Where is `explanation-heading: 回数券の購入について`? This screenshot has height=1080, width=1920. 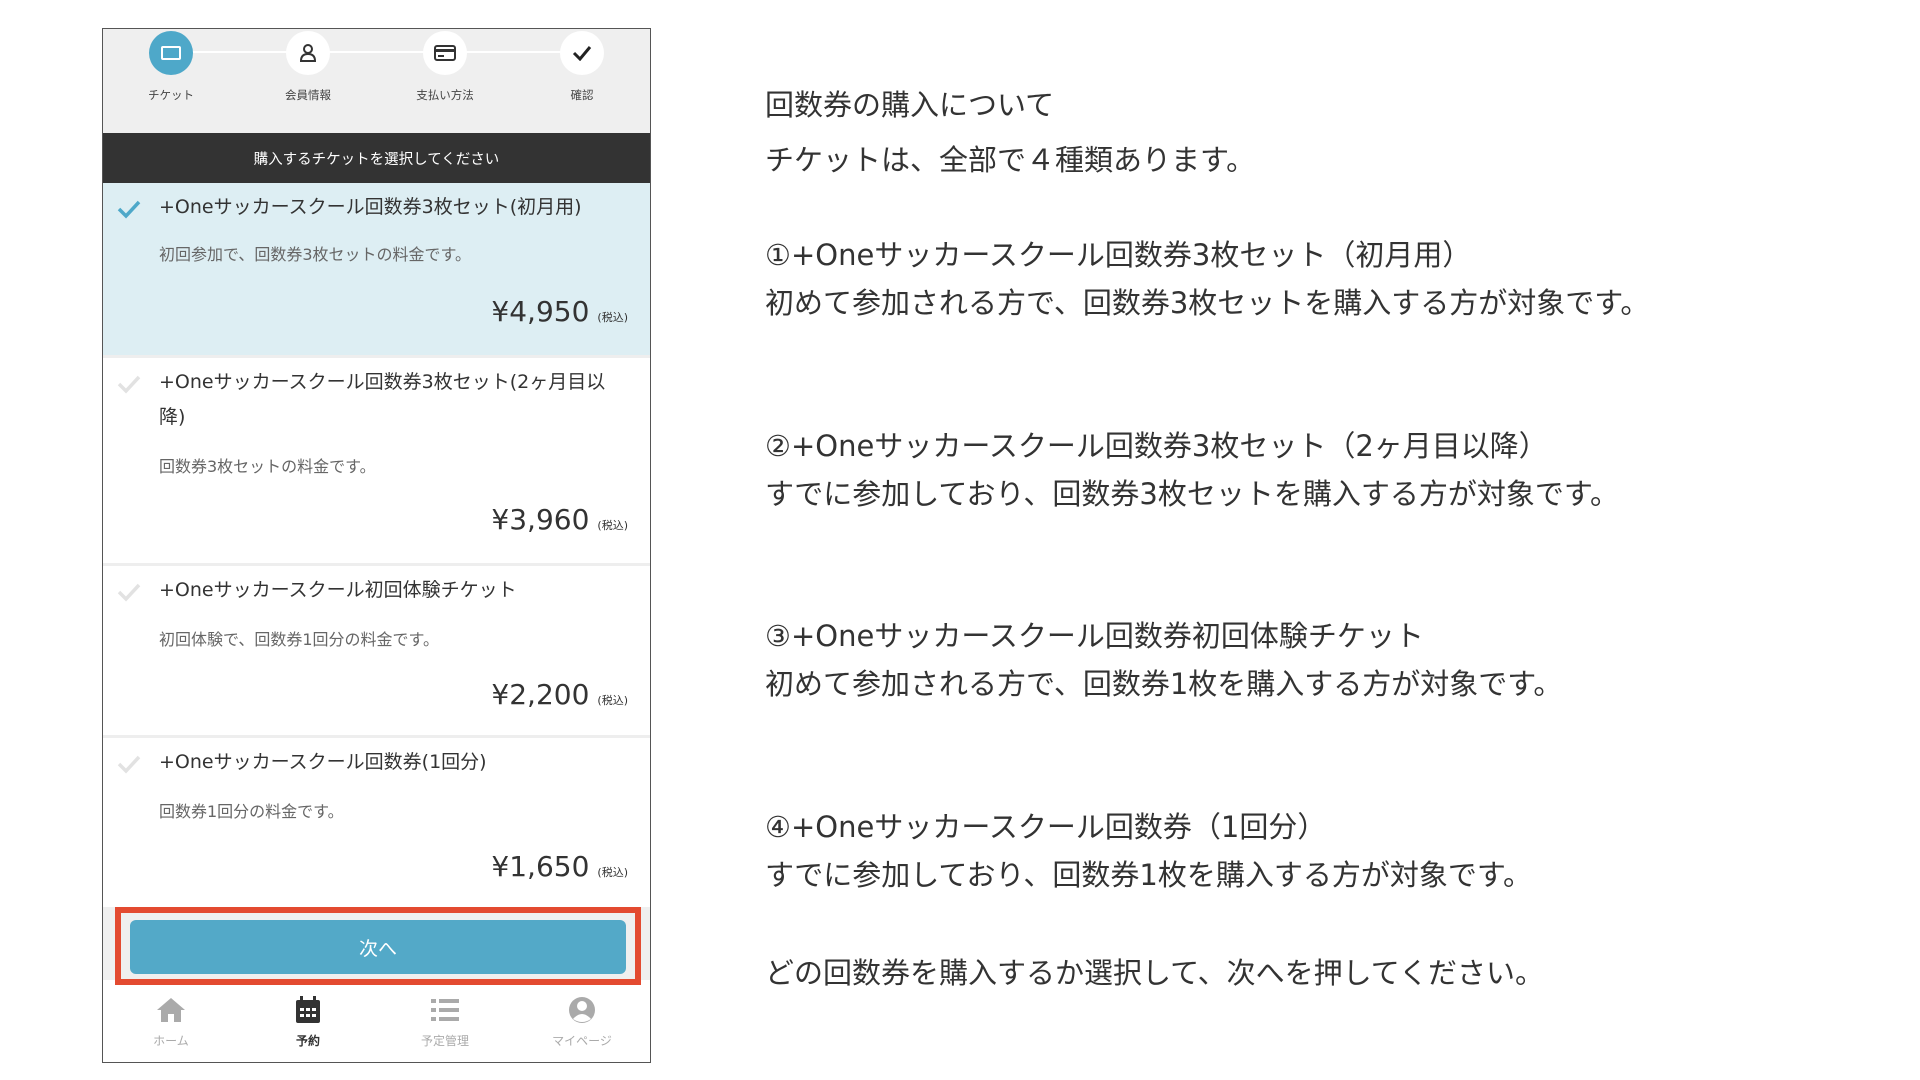 explanation-heading: 回数券の購入について is located at coordinates (910, 105).